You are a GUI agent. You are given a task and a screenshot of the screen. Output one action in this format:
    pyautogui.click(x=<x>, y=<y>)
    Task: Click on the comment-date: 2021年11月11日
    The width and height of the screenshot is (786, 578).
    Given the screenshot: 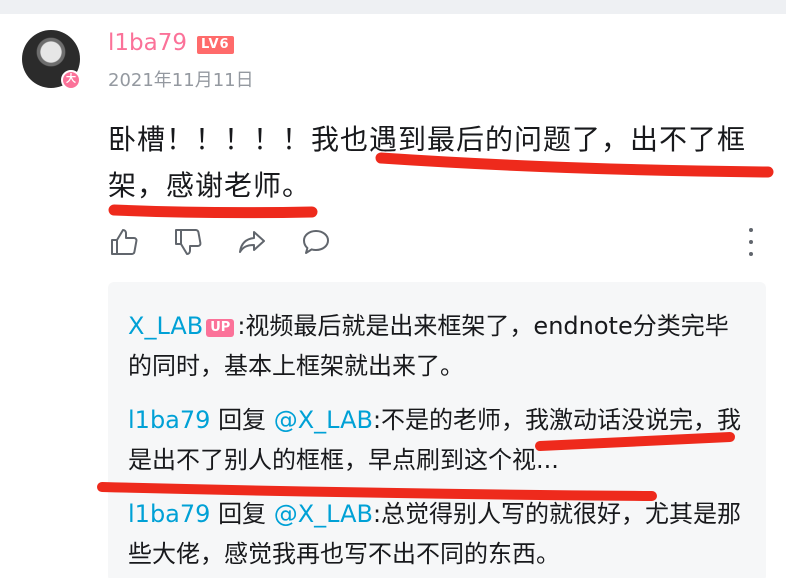 What is the action you would take?
    pyautogui.click(x=181, y=80)
    